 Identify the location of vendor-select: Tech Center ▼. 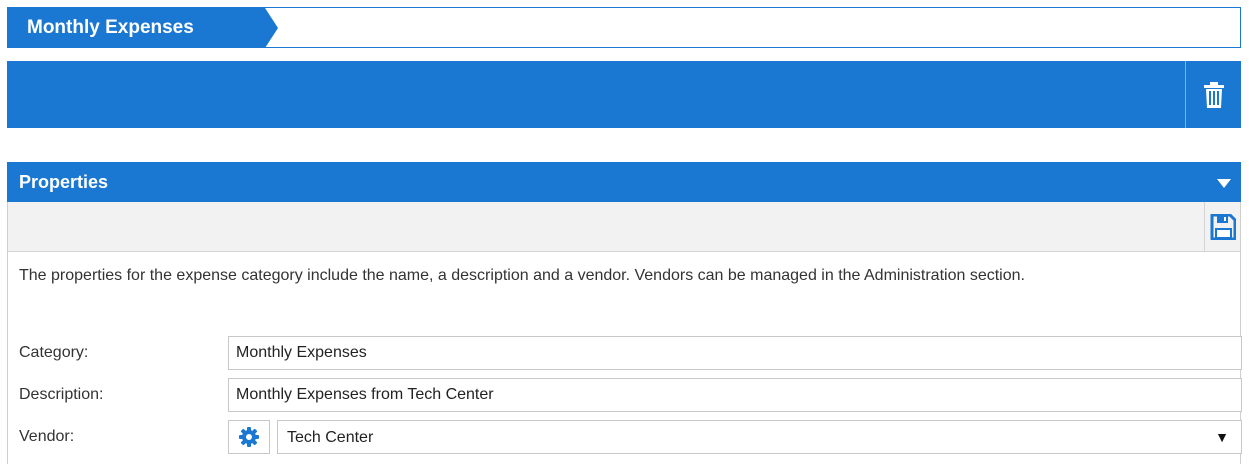
(759, 437).